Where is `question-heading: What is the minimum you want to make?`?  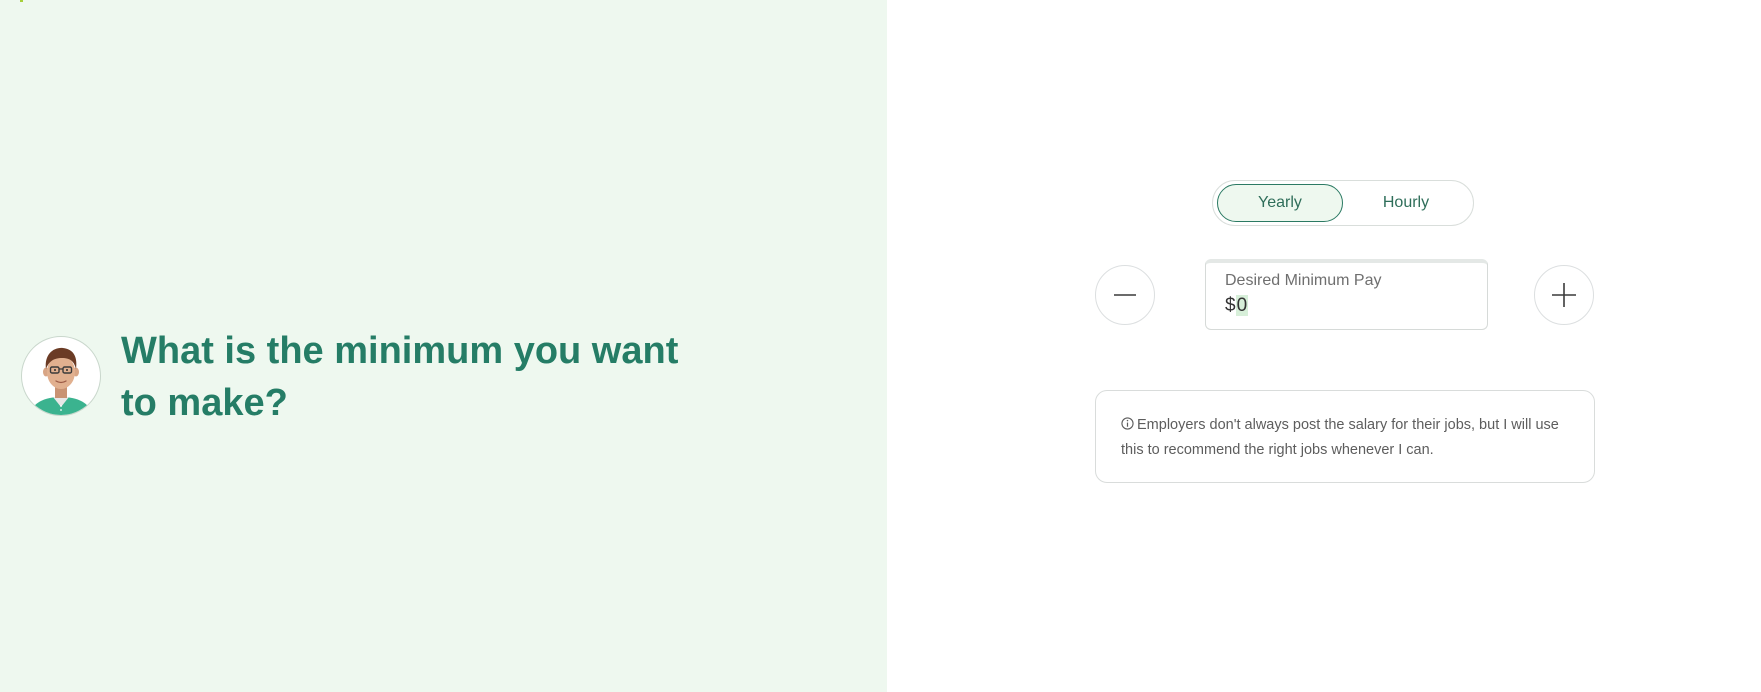
question-heading: What is the minimum you want to make? is located at coordinates (400, 377).